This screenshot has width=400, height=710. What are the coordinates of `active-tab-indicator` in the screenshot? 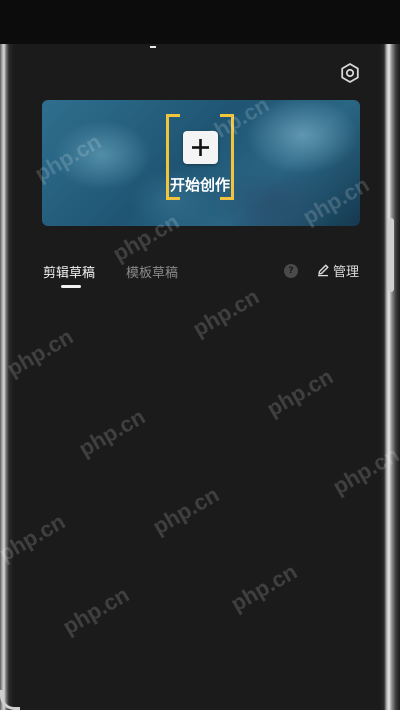 It's located at (71, 286).